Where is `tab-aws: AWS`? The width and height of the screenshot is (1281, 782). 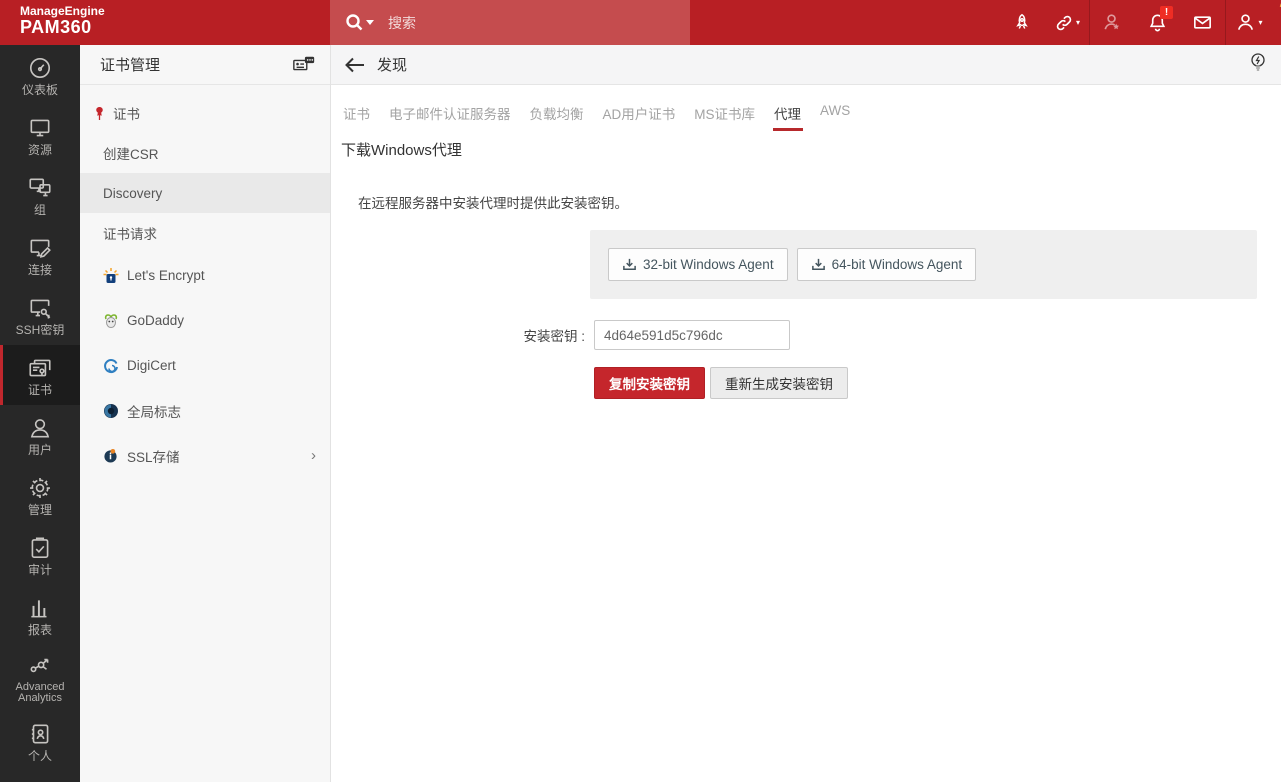 tab-aws: AWS is located at coordinates (835, 117).